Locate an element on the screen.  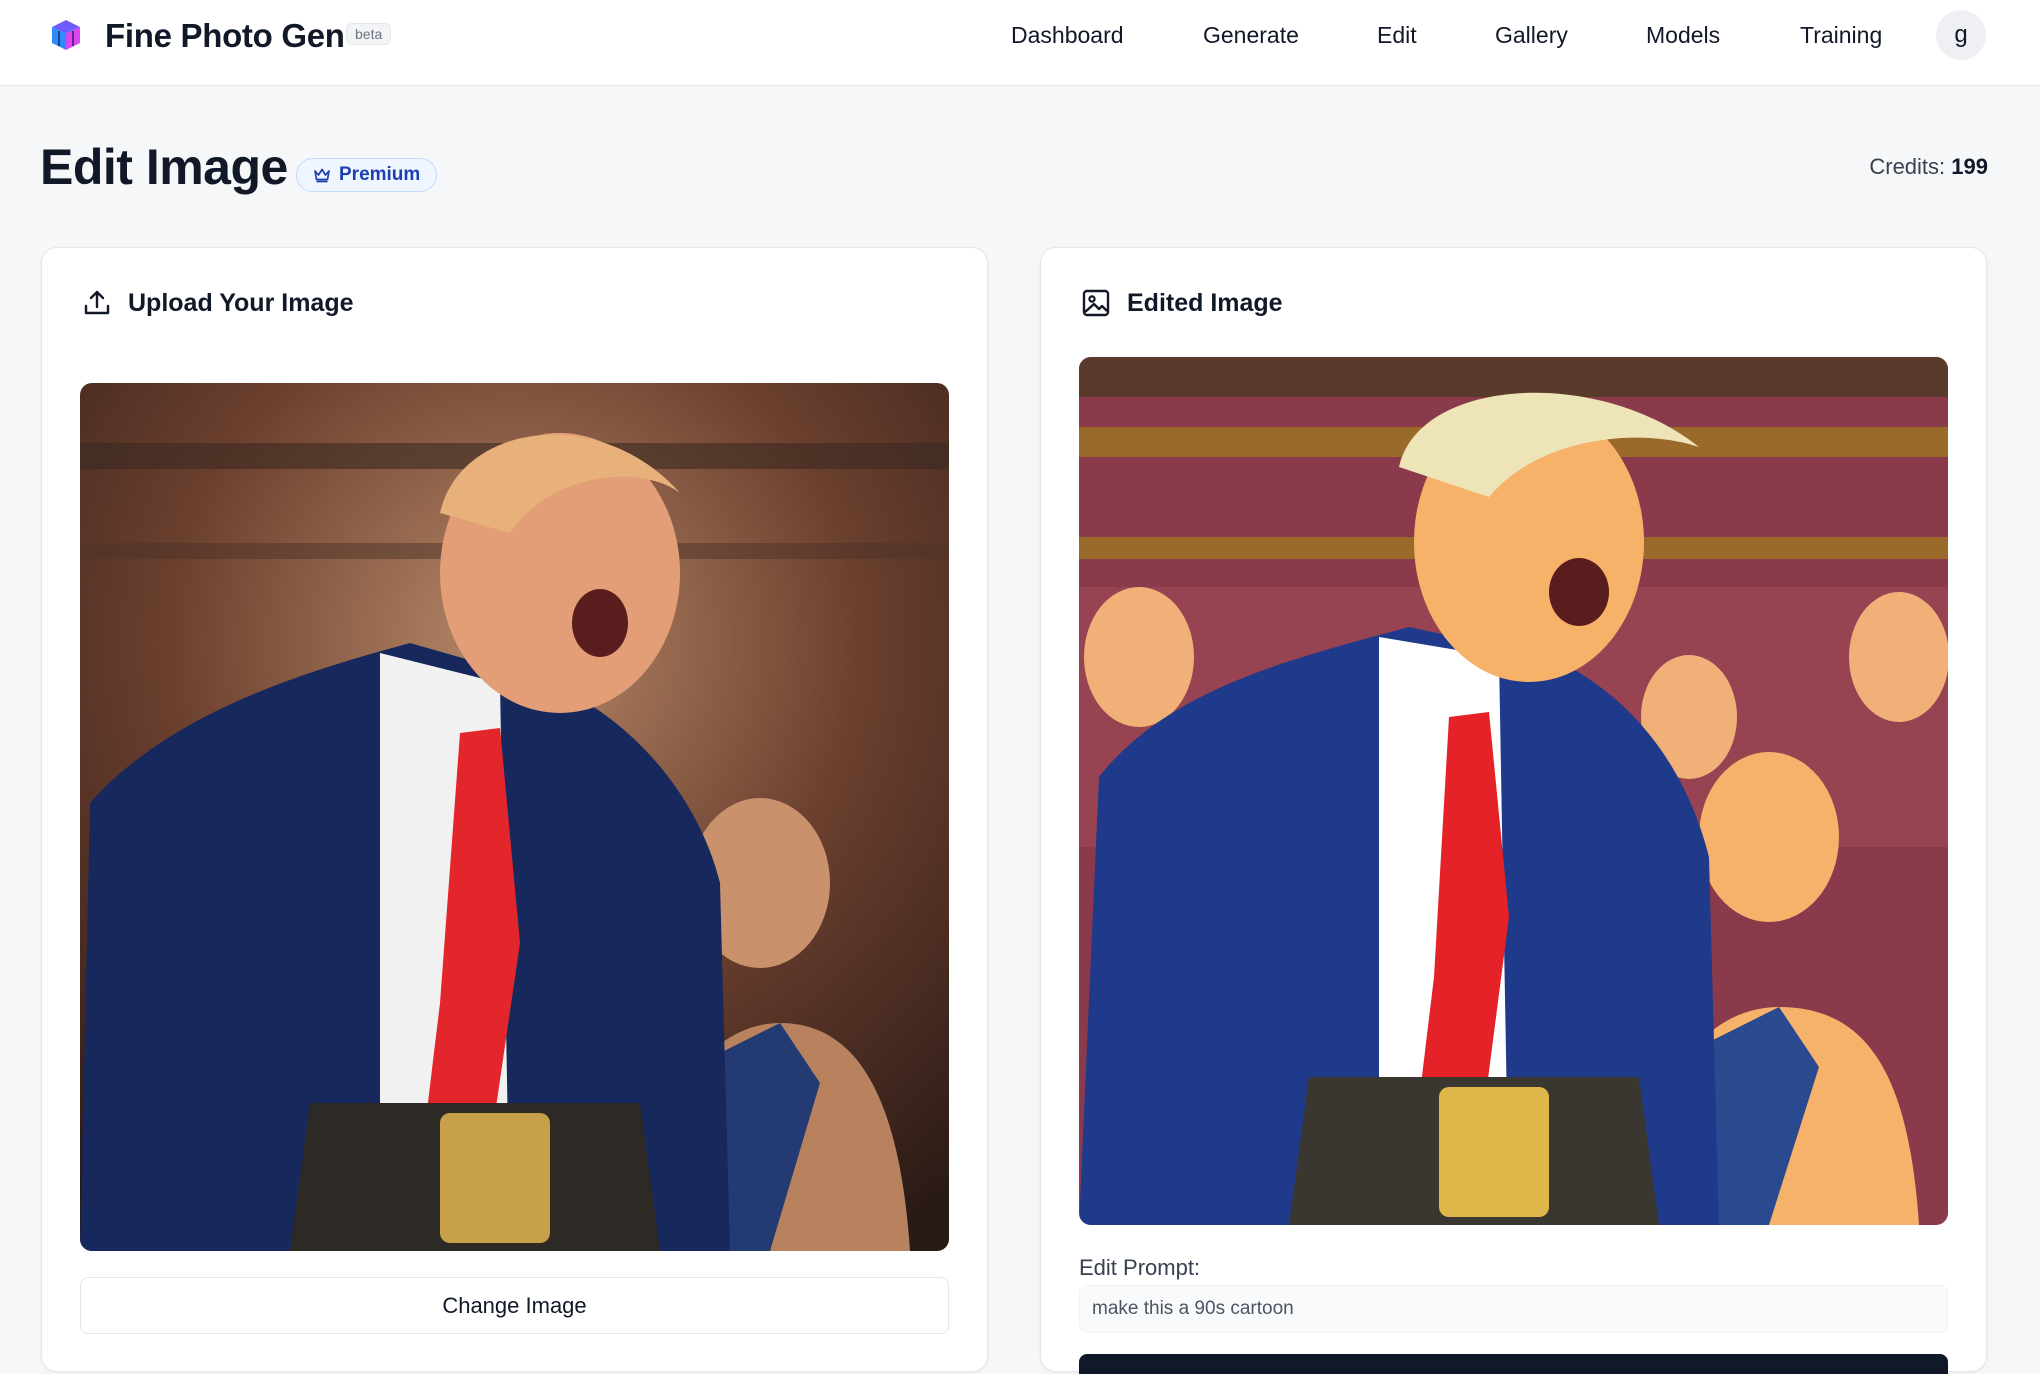
edit-prompt-text: make this a 90s cartoon is located at coordinates (1193, 1308).